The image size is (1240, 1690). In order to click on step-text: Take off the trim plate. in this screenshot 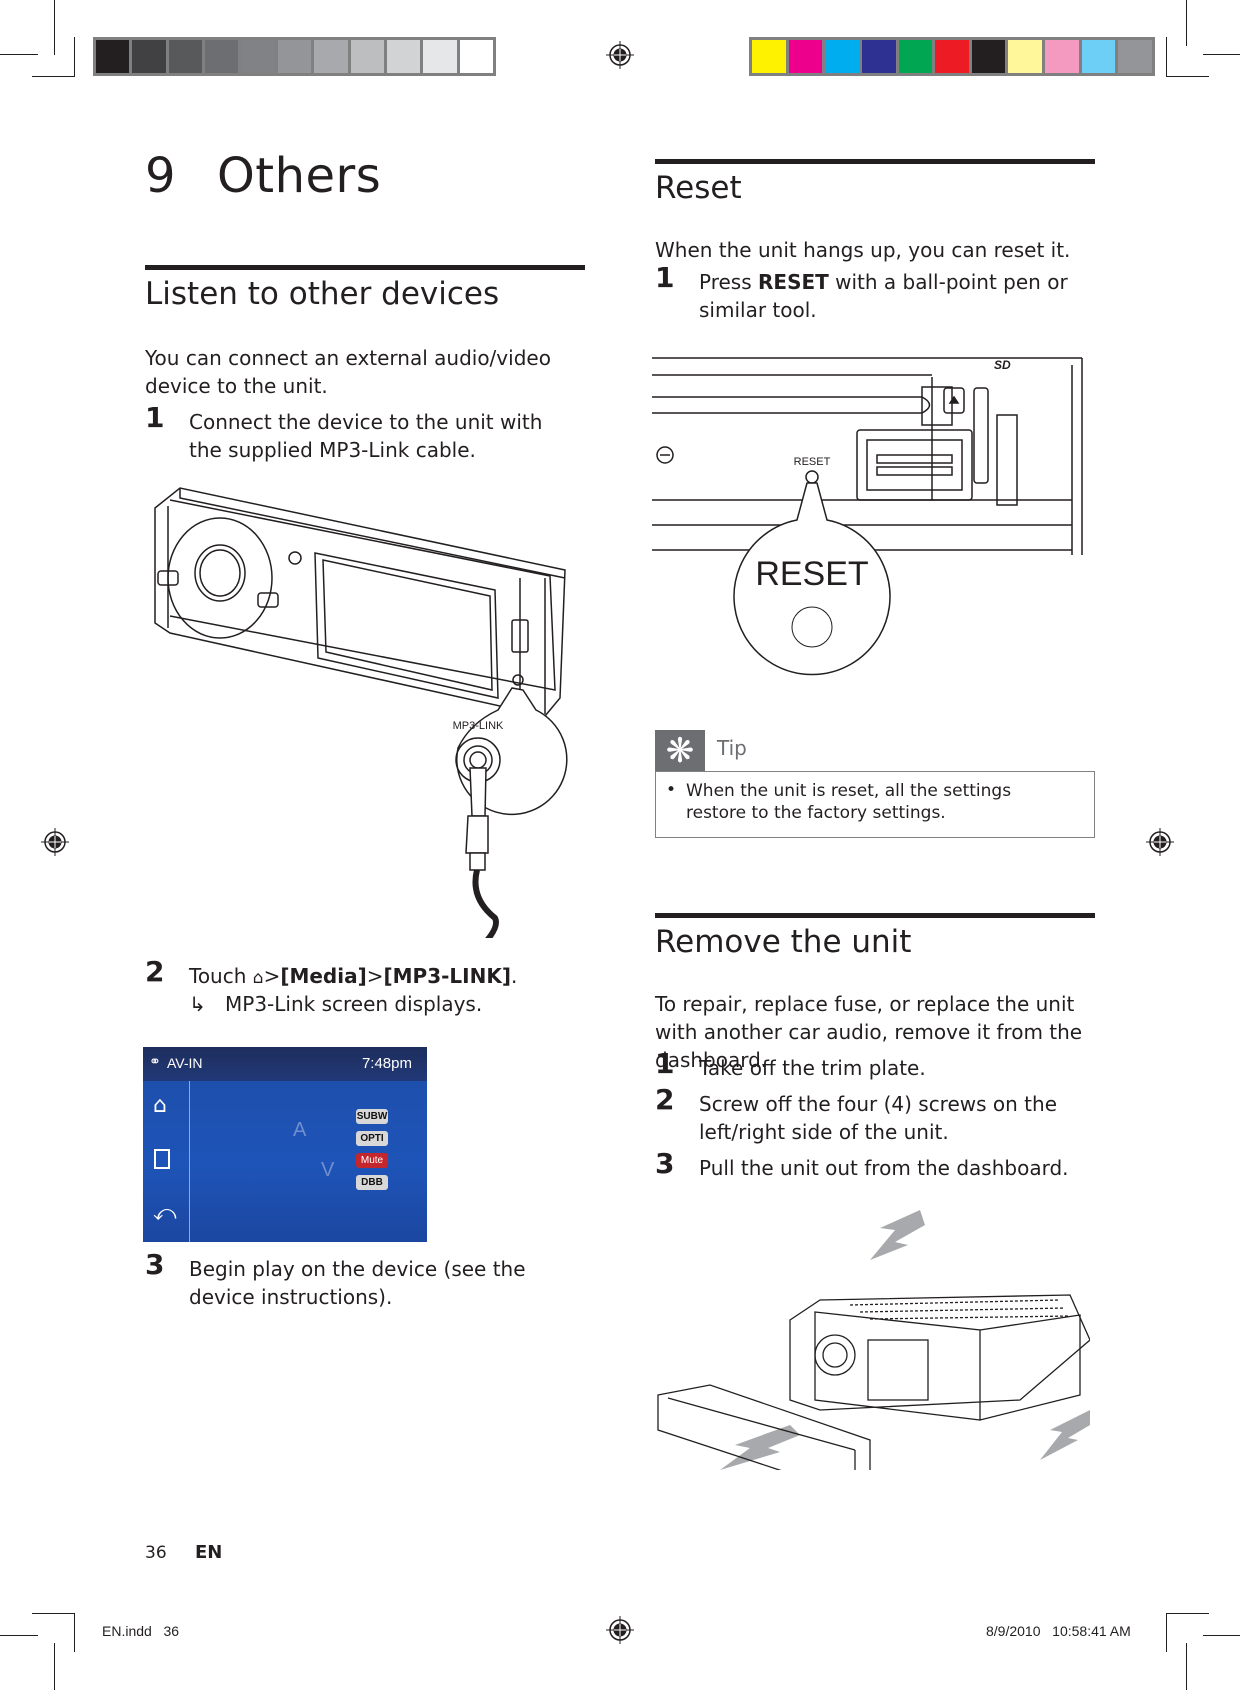, I will do `click(812, 1068)`.